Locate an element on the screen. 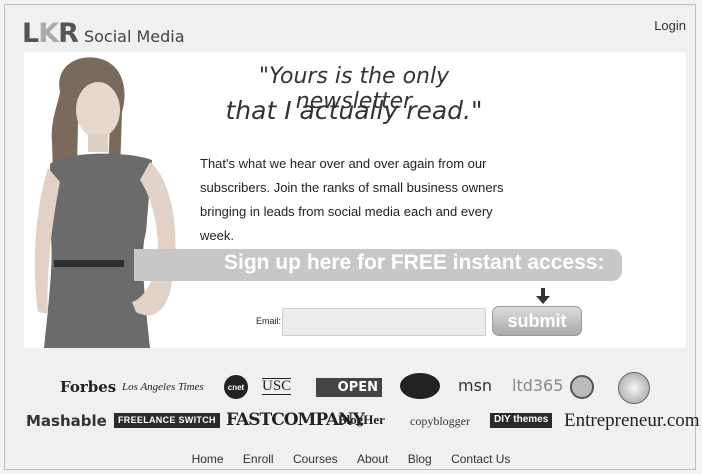  logo-letter-l: L is located at coordinates (30, 33).